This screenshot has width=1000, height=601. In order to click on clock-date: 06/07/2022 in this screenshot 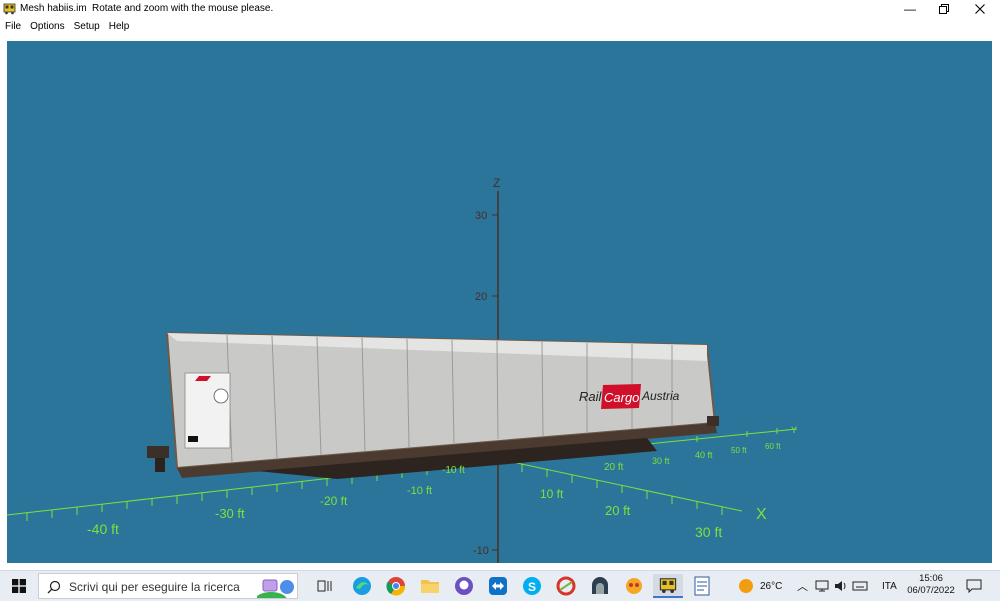, I will do `click(931, 590)`.